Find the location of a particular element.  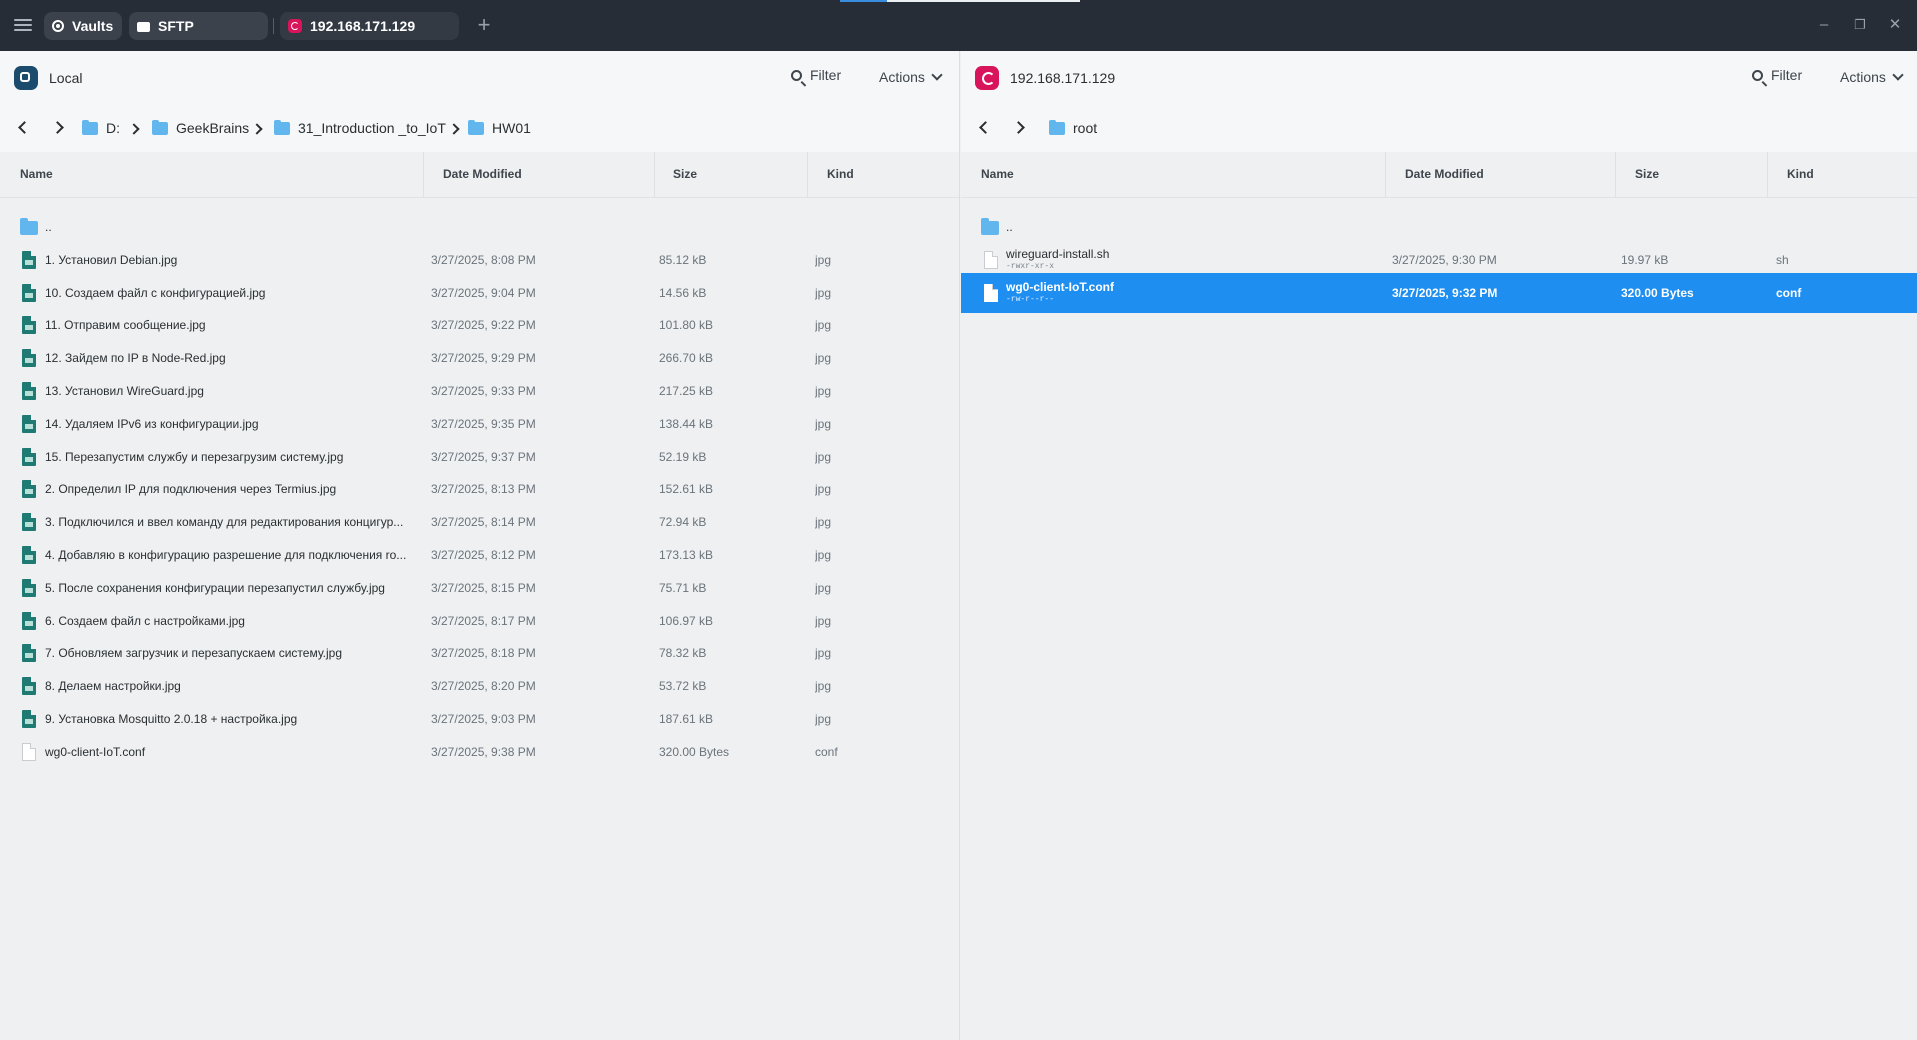

breadcrumb-course: 31_Introduction _to_IoT is located at coordinates (360, 127).